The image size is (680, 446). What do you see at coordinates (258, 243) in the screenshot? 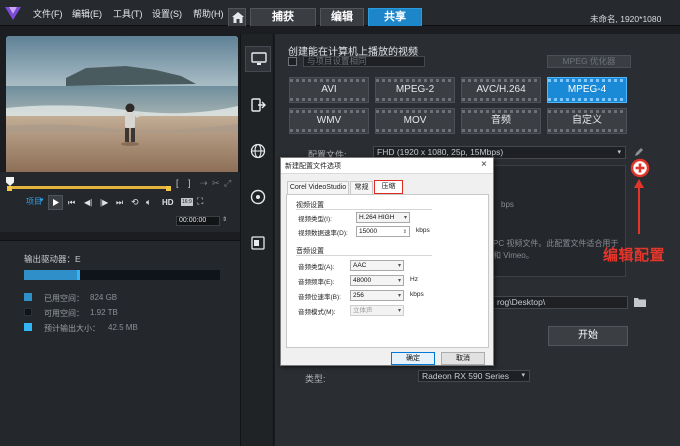
I see `3d-video-icon` at bounding box center [258, 243].